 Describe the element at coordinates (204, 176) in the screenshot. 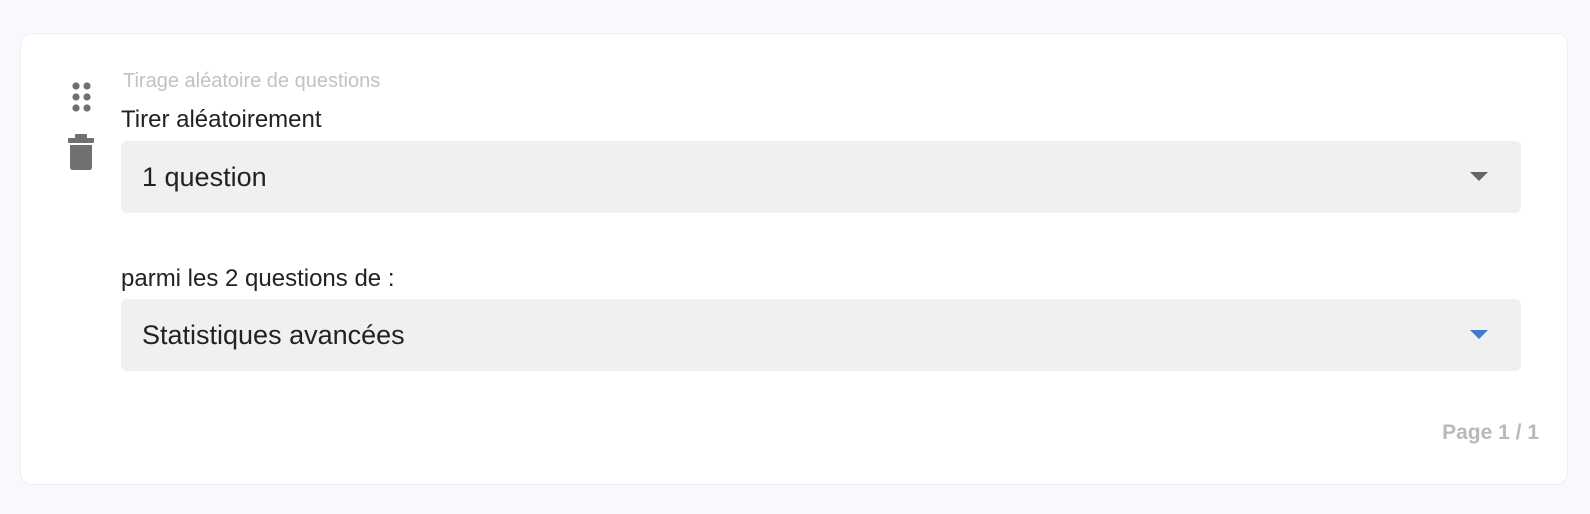

I see `draw-count-value: 1 question` at that location.